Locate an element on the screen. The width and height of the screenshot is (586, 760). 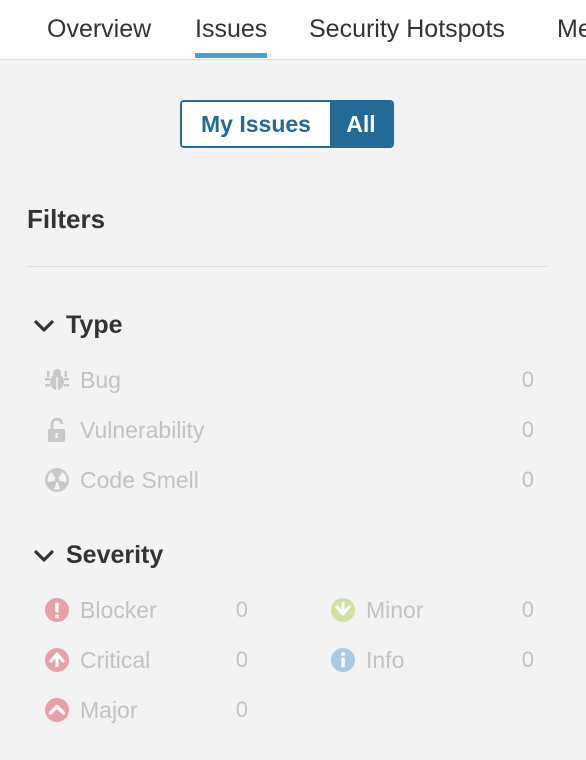
my-issues-button: My Issues is located at coordinates (256, 124).